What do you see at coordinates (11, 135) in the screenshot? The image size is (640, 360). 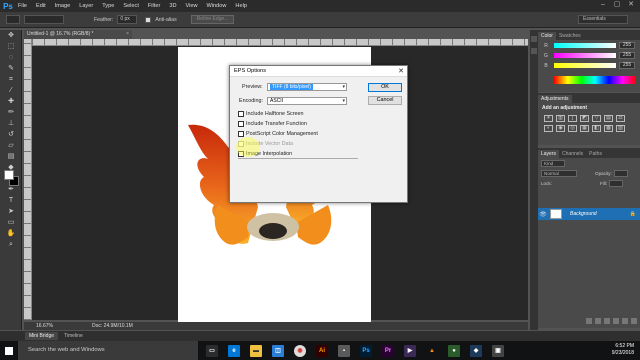 I see `history-brush-tool-icon: ↺` at bounding box center [11, 135].